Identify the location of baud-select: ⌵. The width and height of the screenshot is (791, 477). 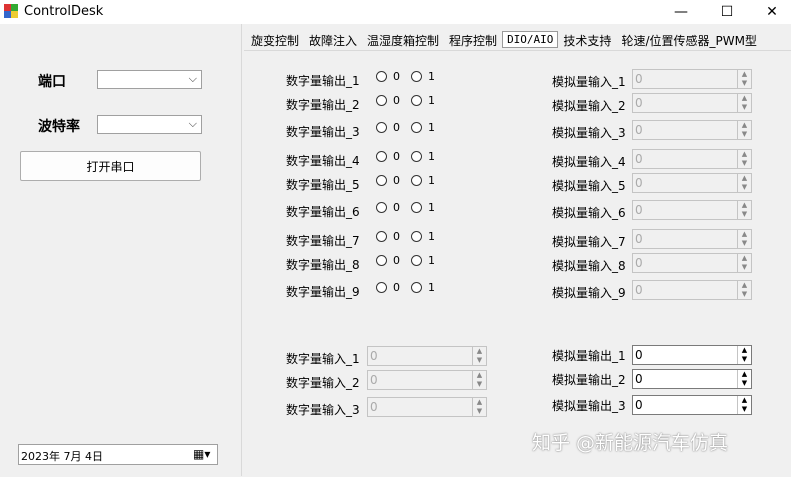
(149, 124).